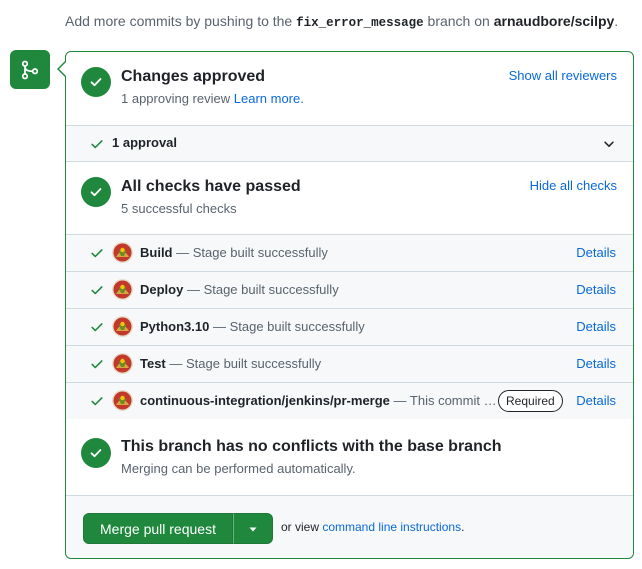 This screenshot has height=569, width=642. I want to click on chevron-down-icon, so click(609, 144).